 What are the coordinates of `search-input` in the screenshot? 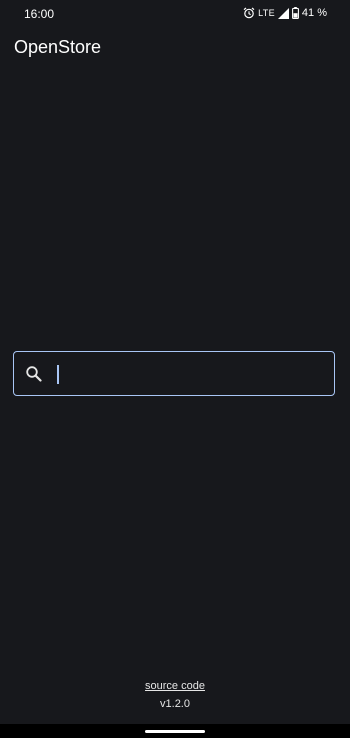 It's located at (191, 373).